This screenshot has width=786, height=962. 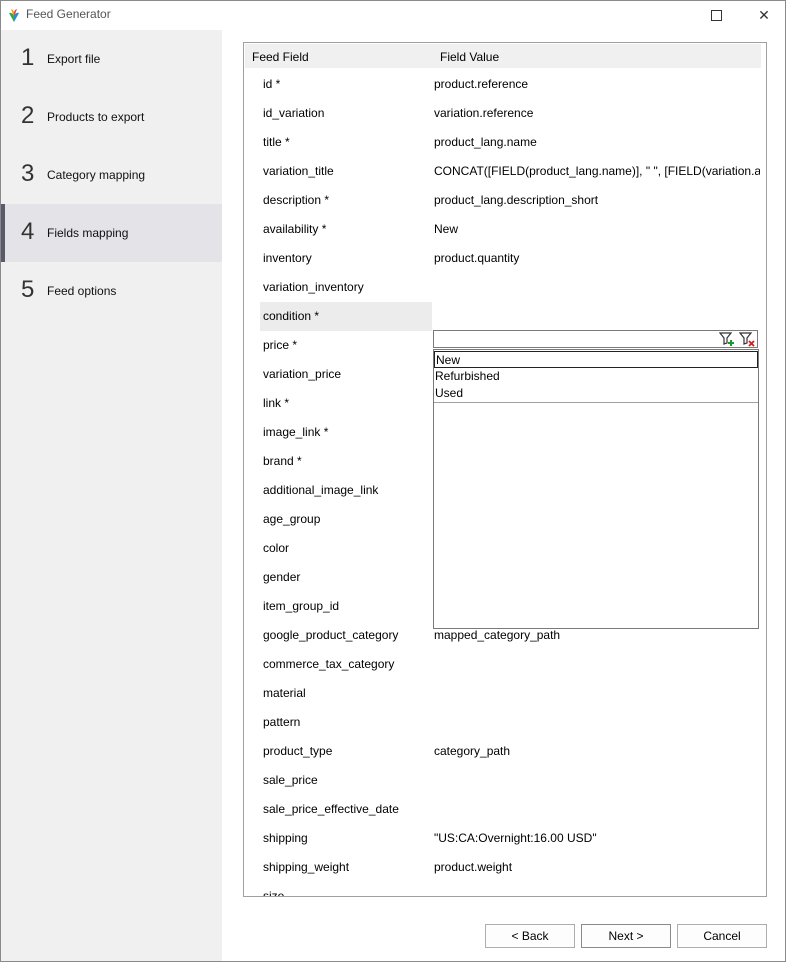 I want to click on table-row: shipping_weight product.weight, so click(x=504, y=867).